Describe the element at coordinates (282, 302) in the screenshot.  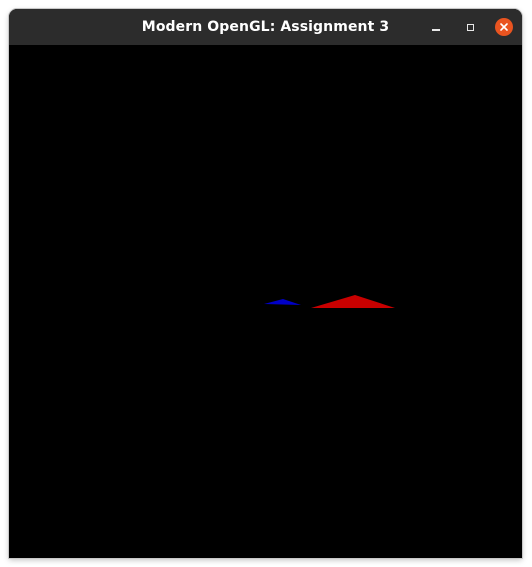
I see `blue-triangle` at that location.